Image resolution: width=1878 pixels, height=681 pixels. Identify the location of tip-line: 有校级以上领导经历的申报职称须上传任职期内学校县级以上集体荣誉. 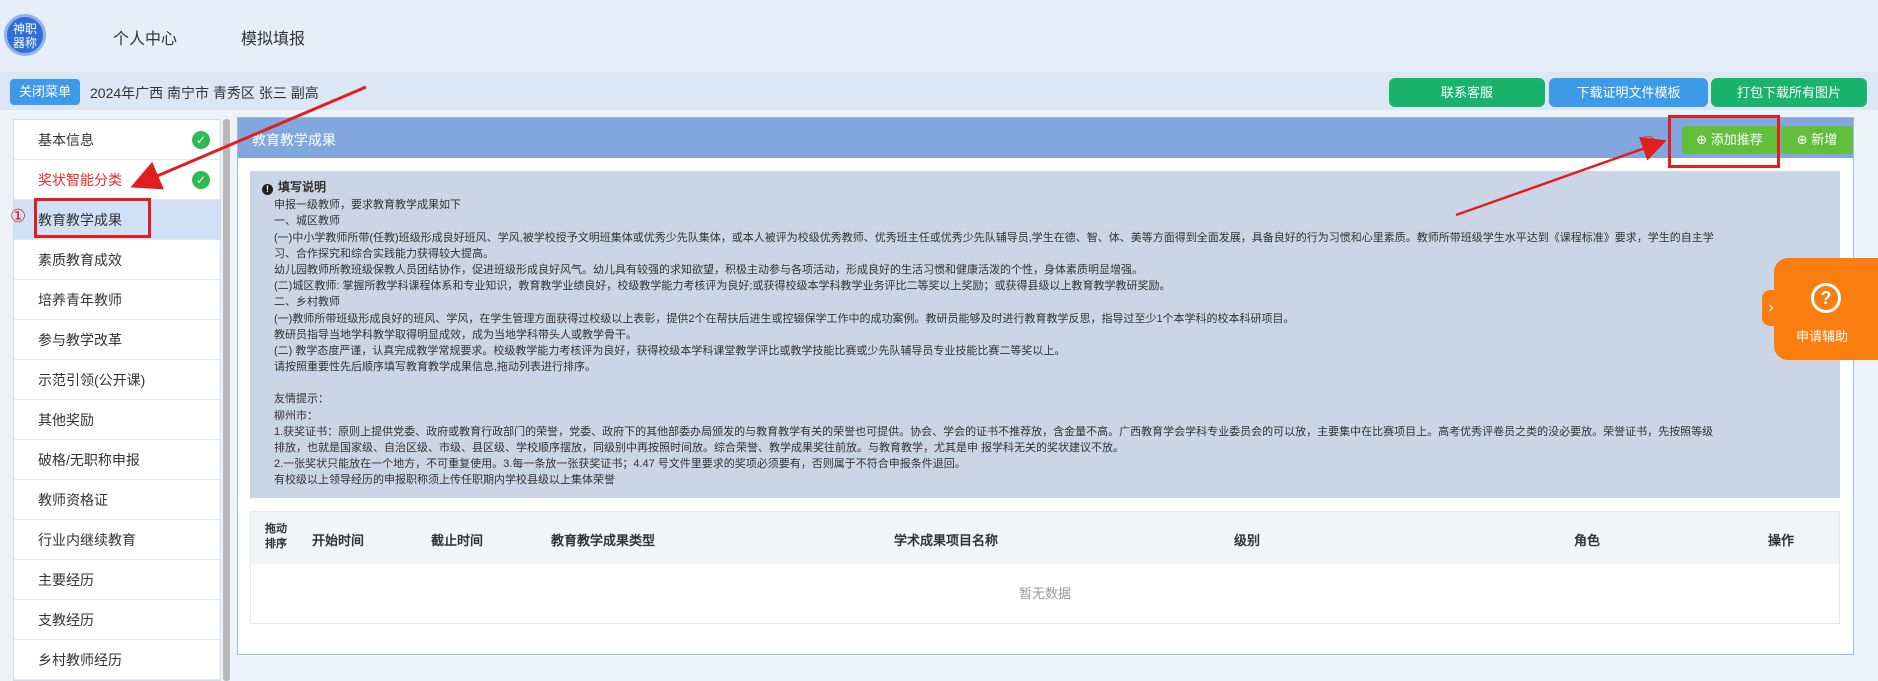
(444, 480).